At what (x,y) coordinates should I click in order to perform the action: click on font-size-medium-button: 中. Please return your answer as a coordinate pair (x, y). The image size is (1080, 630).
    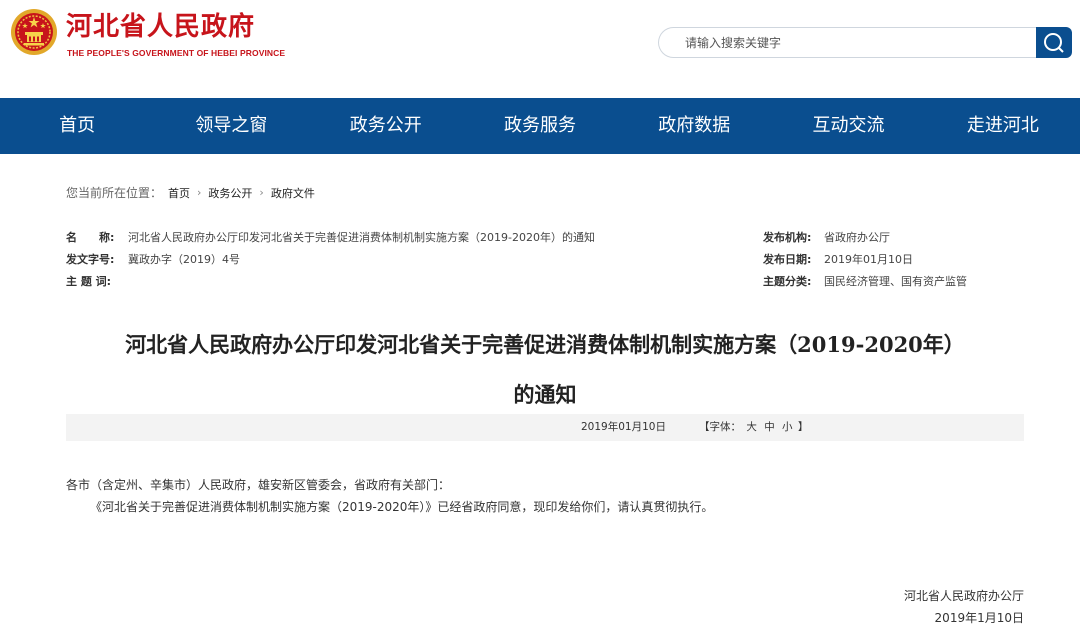
    Looking at the image, I should click on (769, 427).